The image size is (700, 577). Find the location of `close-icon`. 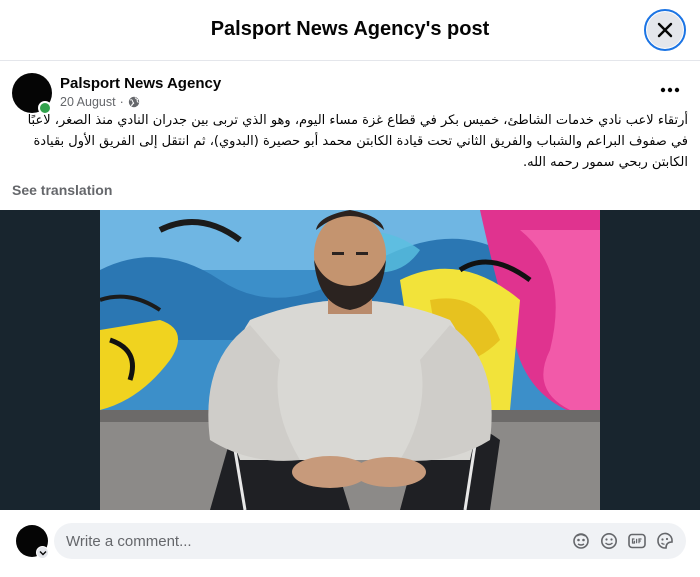

close-icon is located at coordinates (665, 30).